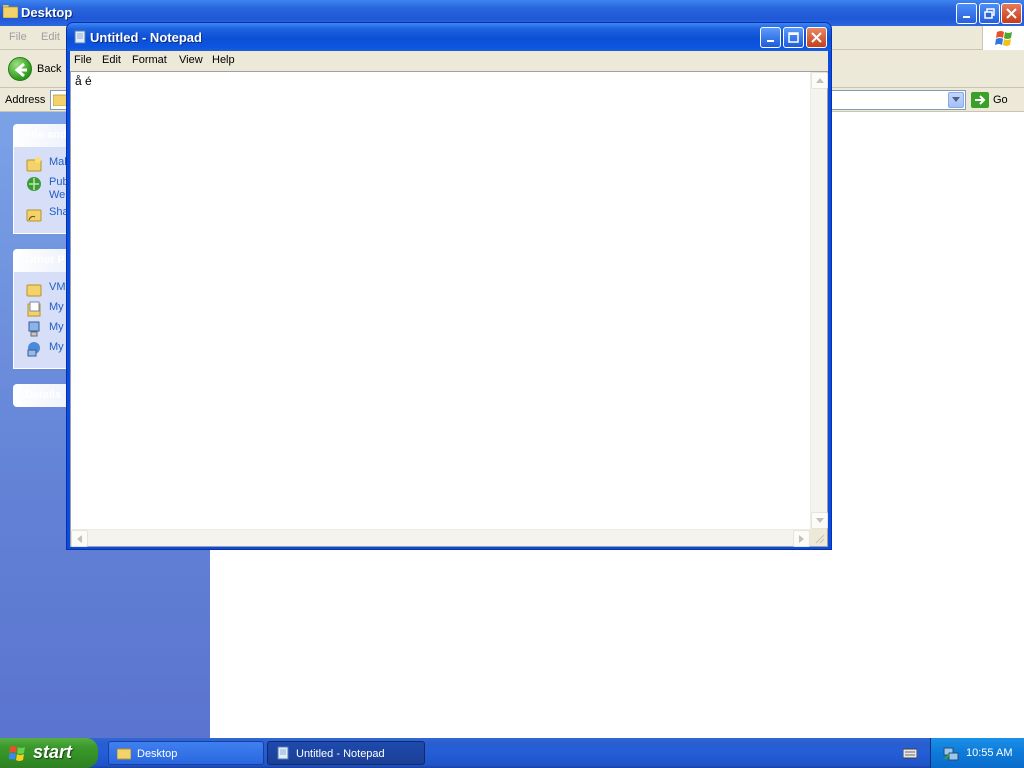 This screenshot has width=1024, height=768. Describe the element at coordinates (47, 12) in the screenshot. I see `explorer-title: Desktop` at that location.